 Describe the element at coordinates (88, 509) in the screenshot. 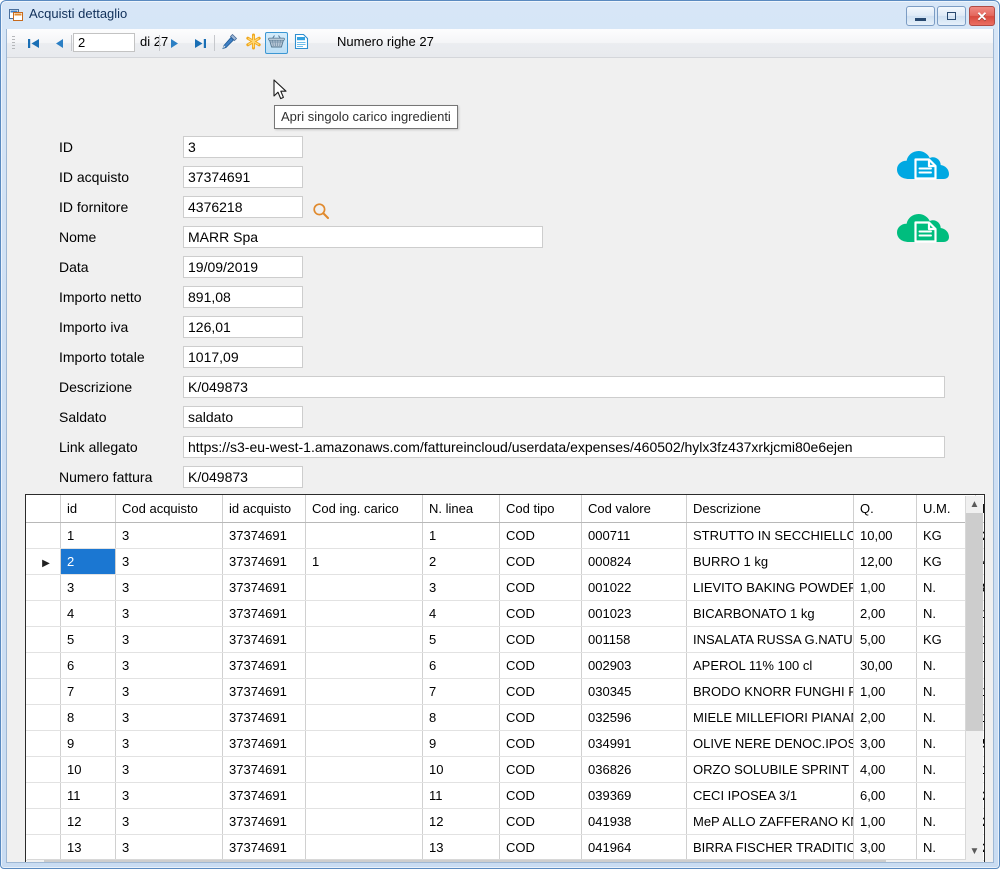

I see `column-header-id: id` at that location.